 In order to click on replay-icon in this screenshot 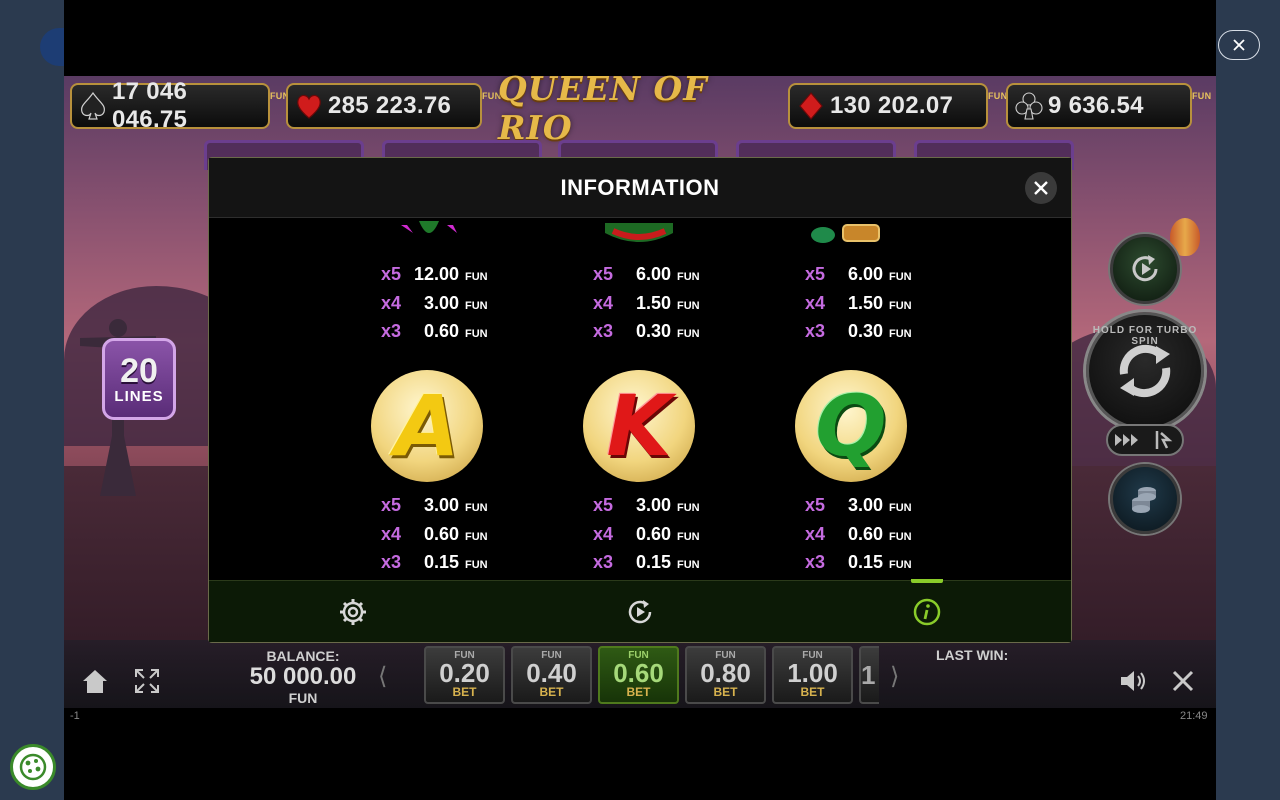, I will do `click(1145, 268)`.